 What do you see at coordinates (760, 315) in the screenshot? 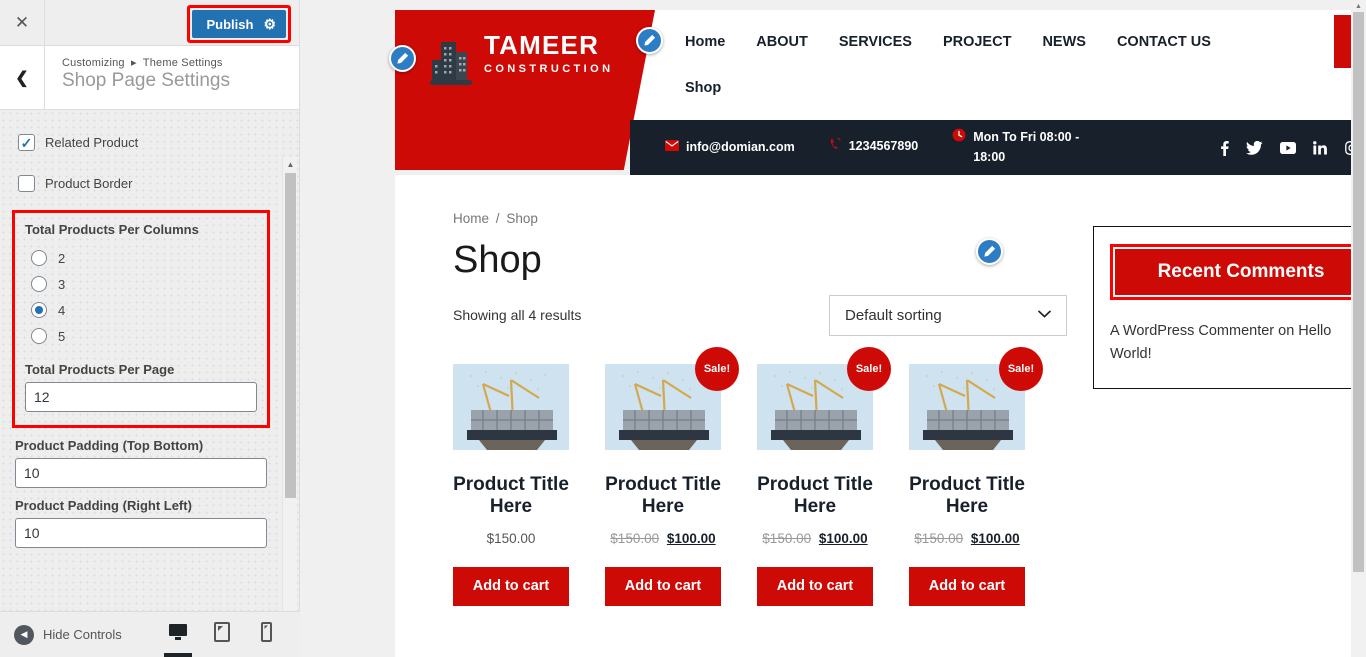
I see `shop-toolbar: Showing all 4 results Default sorting` at bounding box center [760, 315].